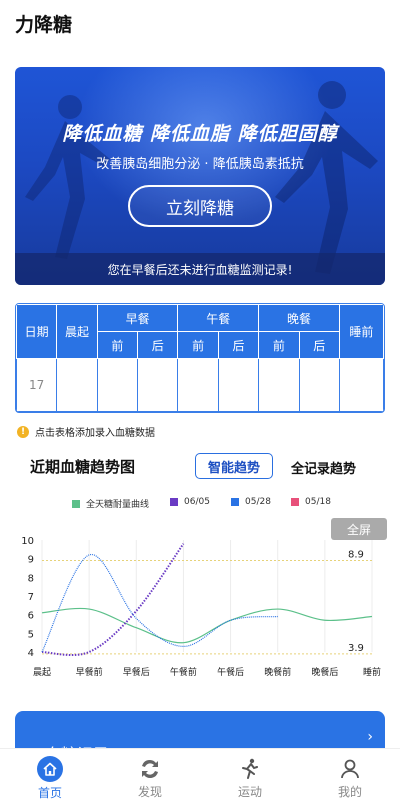  What do you see at coordinates (279, 345) in the screenshot?
I see `header-dinner-before: 前` at bounding box center [279, 345].